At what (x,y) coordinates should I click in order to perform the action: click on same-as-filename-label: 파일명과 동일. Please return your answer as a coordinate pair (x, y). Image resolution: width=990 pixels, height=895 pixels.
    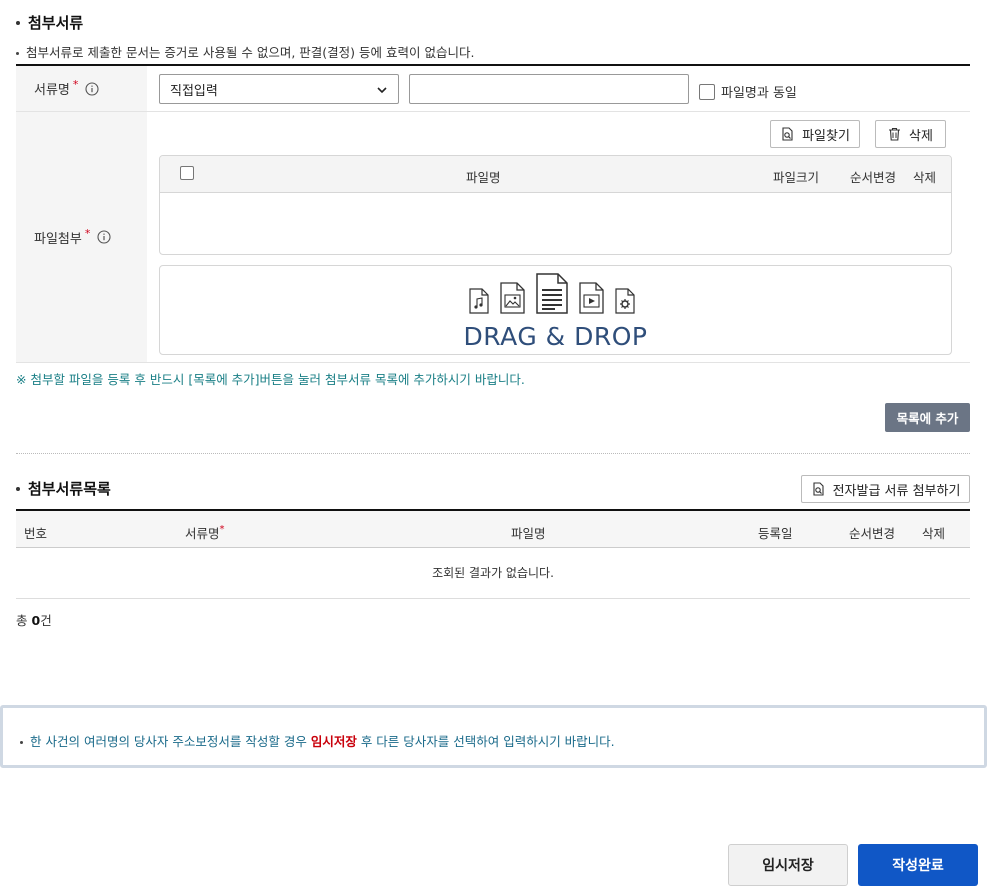
    Looking at the image, I should click on (759, 93).